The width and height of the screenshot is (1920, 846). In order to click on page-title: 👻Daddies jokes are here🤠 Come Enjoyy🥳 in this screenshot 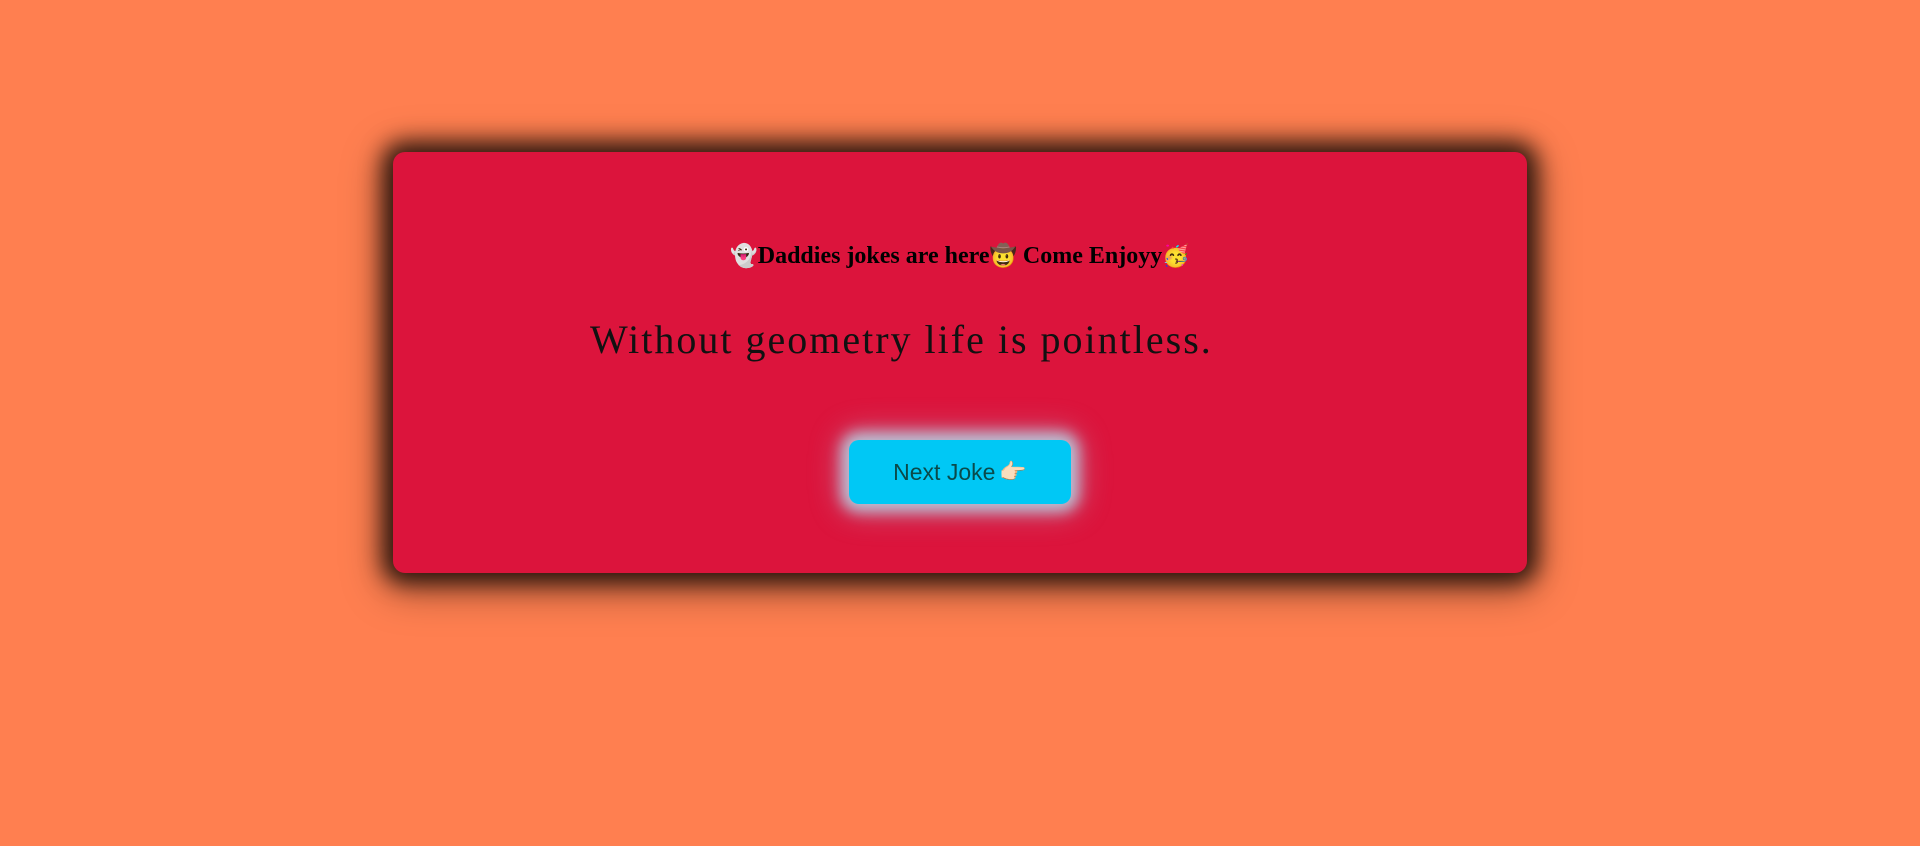, I will do `click(960, 256)`.